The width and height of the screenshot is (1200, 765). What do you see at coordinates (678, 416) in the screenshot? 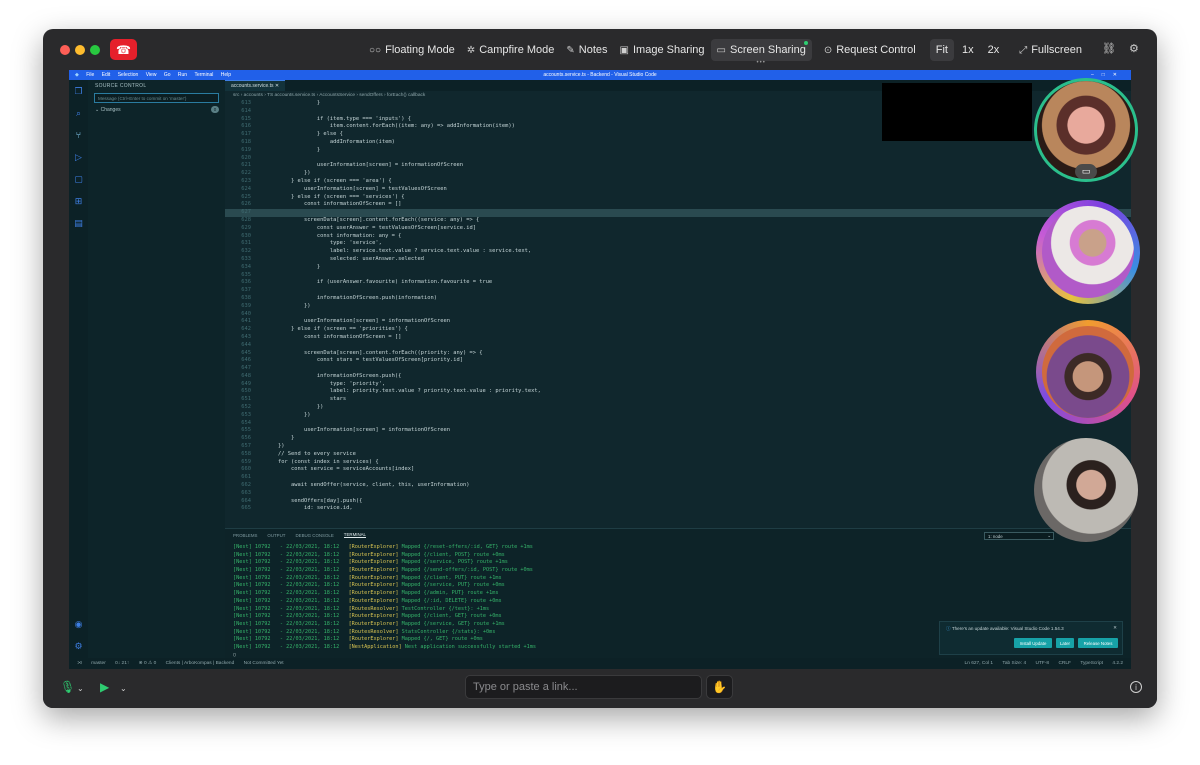
I see `code-line: 653 })` at bounding box center [678, 416].